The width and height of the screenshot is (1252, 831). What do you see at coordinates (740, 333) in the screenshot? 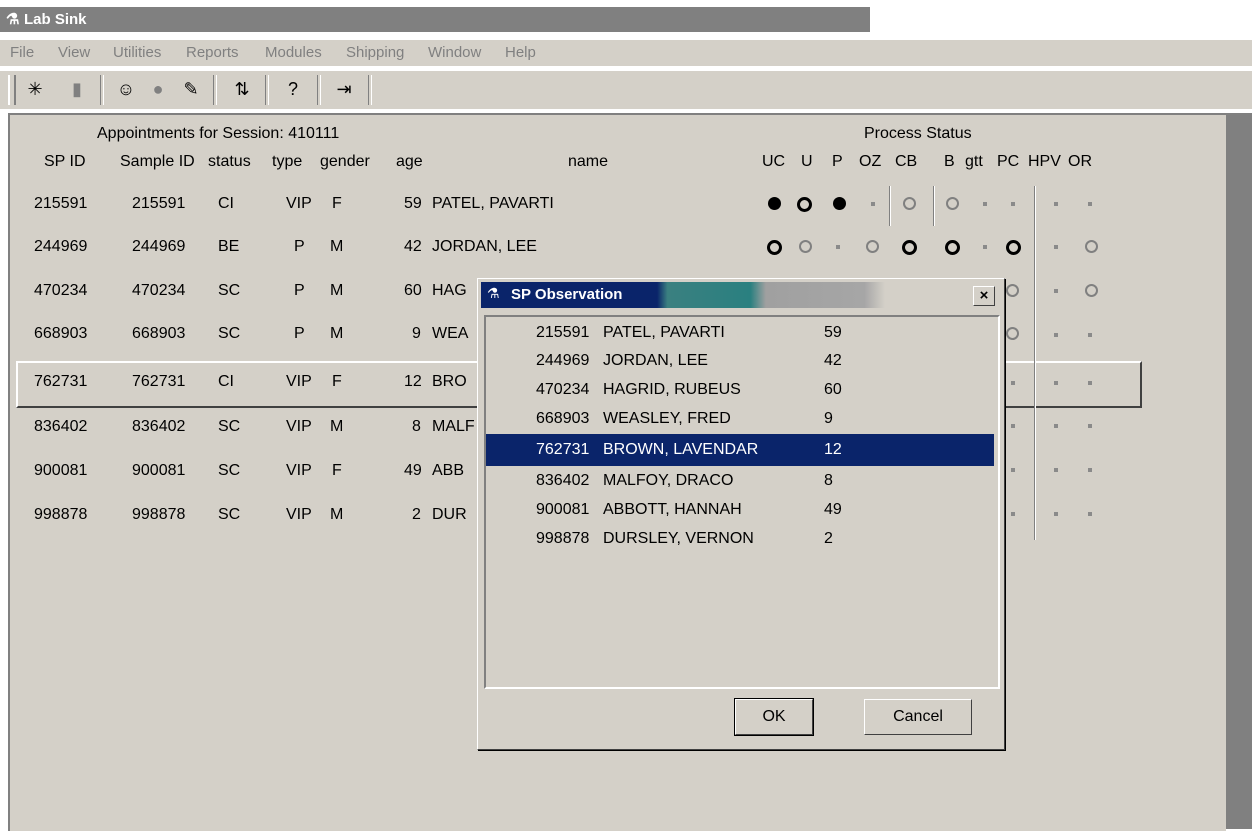
I see `list-item: 215591 PATEL, PAVARTI 59` at bounding box center [740, 333].